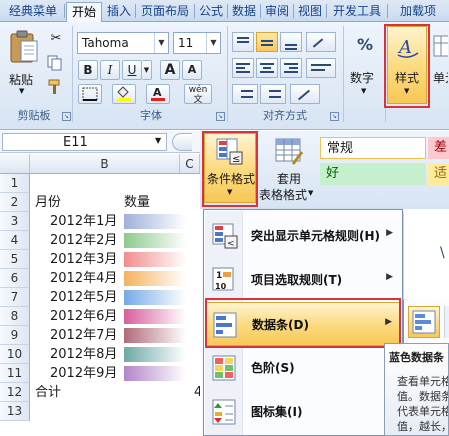 Image resolution: width=449 pixels, height=436 pixels. What do you see at coordinates (119, 12) in the screenshot?
I see `tab-insert: 插入` at bounding box center [119, 12].